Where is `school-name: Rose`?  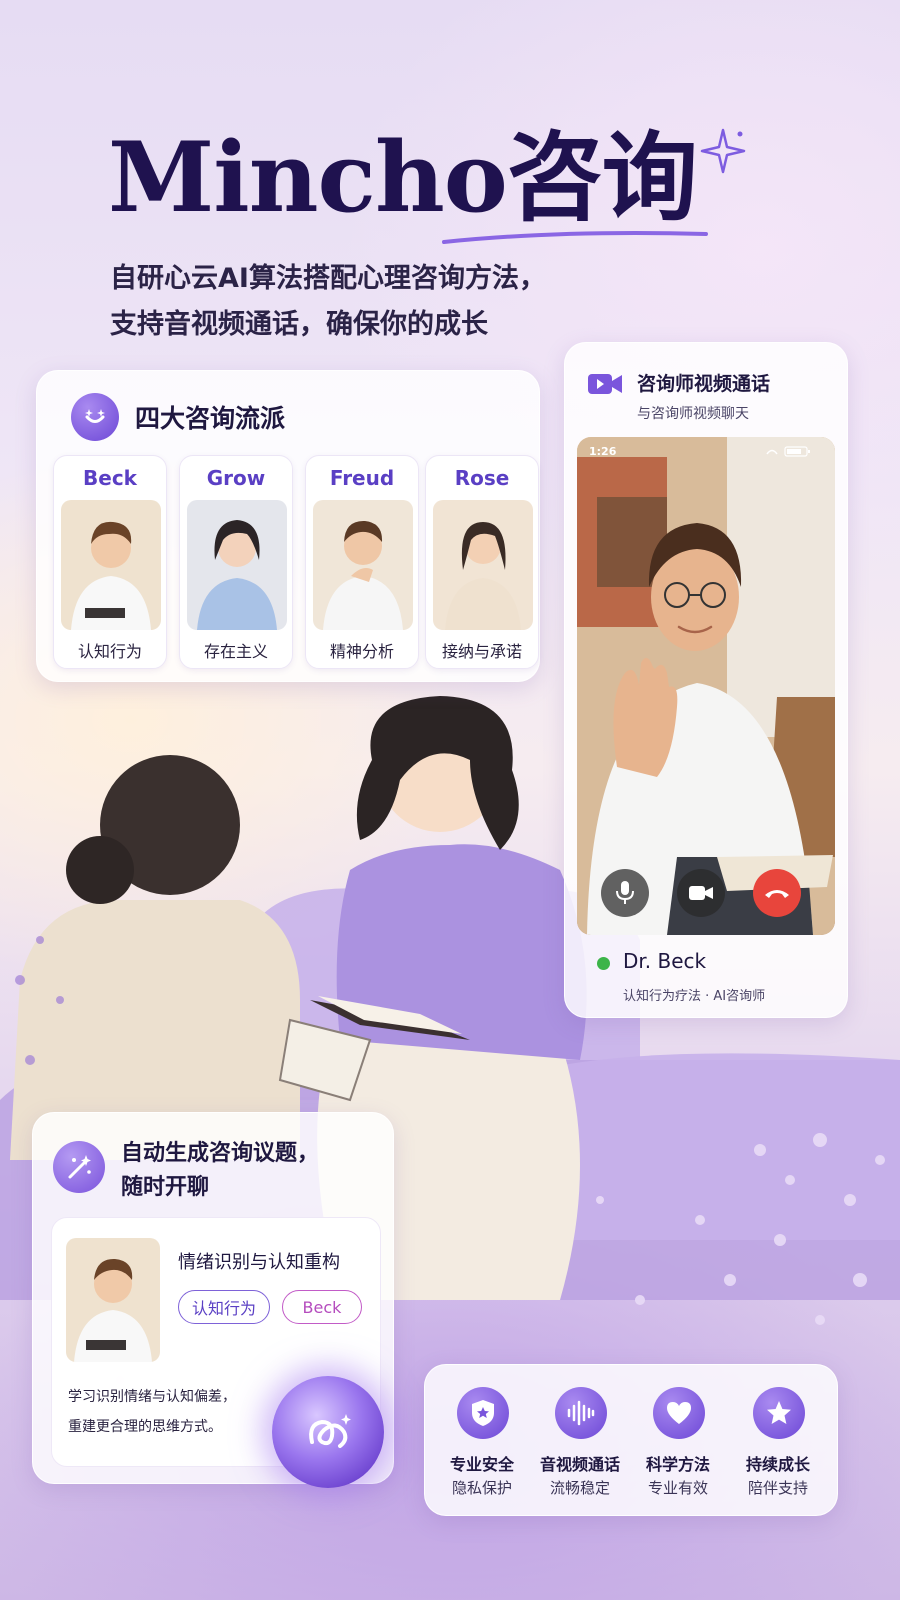 school-name: Rose is located at coordinates (482, 478).